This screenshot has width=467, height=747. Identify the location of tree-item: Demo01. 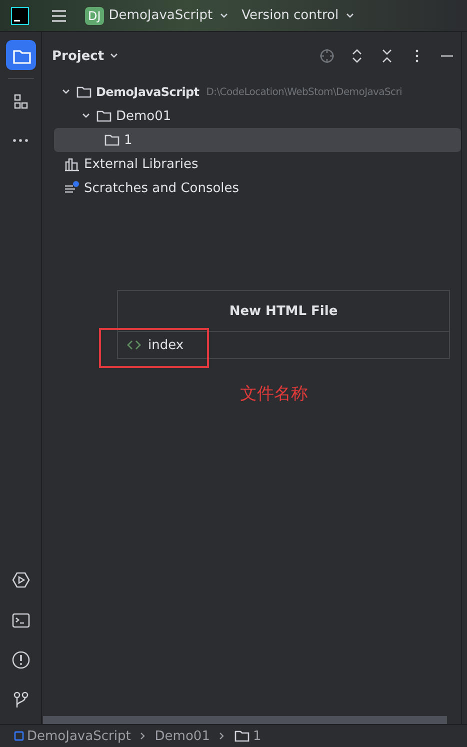
(257, 116).